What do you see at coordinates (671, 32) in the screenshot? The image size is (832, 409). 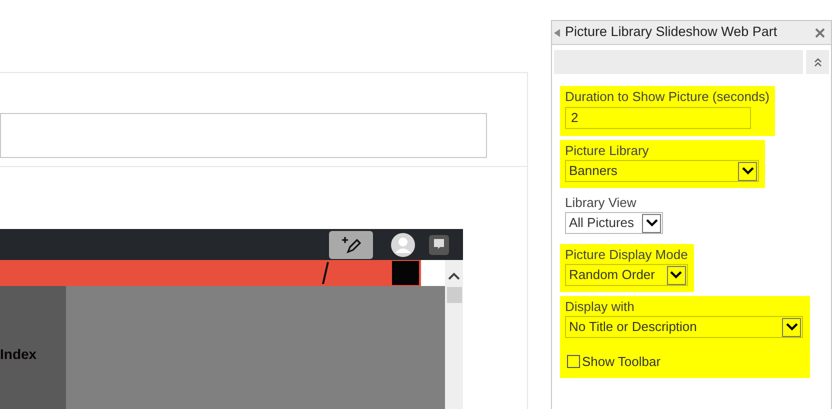 I see `pane-title: Picture Library Slideshow Web Part` at bounding box center [671, 32].